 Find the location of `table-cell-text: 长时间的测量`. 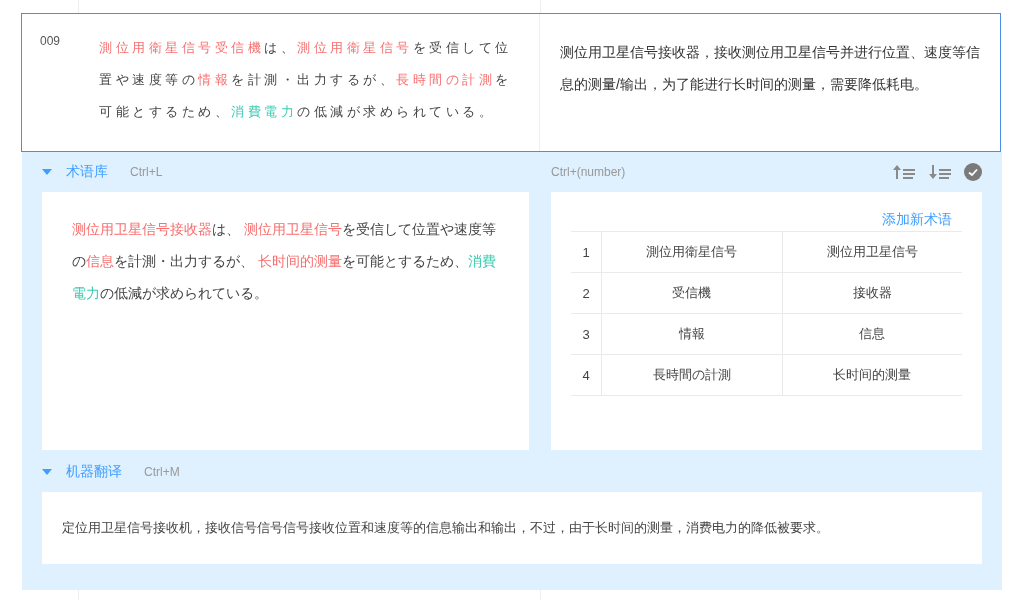

table-cell-text: 长时间的测量 is located at coordinates (872, 375).